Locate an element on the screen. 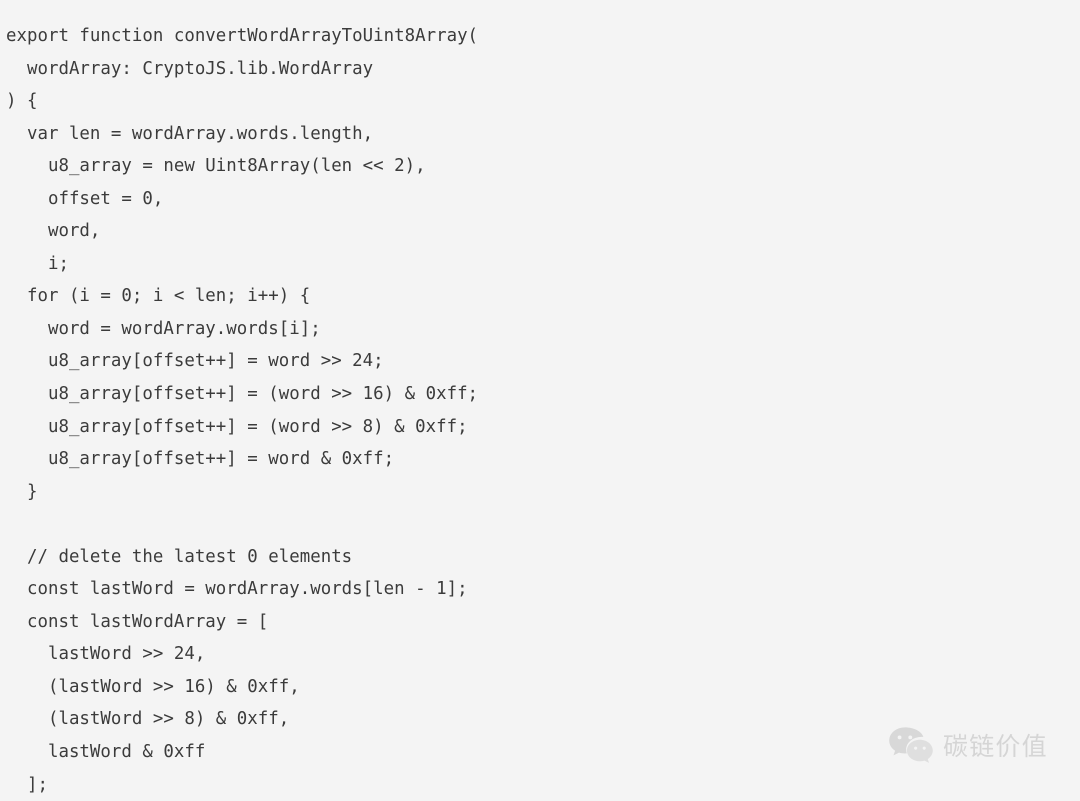 This screenshot has height=801, width=1080. code-line: u8_array[offset++] = (word >> 8) & 0xff; is located at coordinates (237, 426).